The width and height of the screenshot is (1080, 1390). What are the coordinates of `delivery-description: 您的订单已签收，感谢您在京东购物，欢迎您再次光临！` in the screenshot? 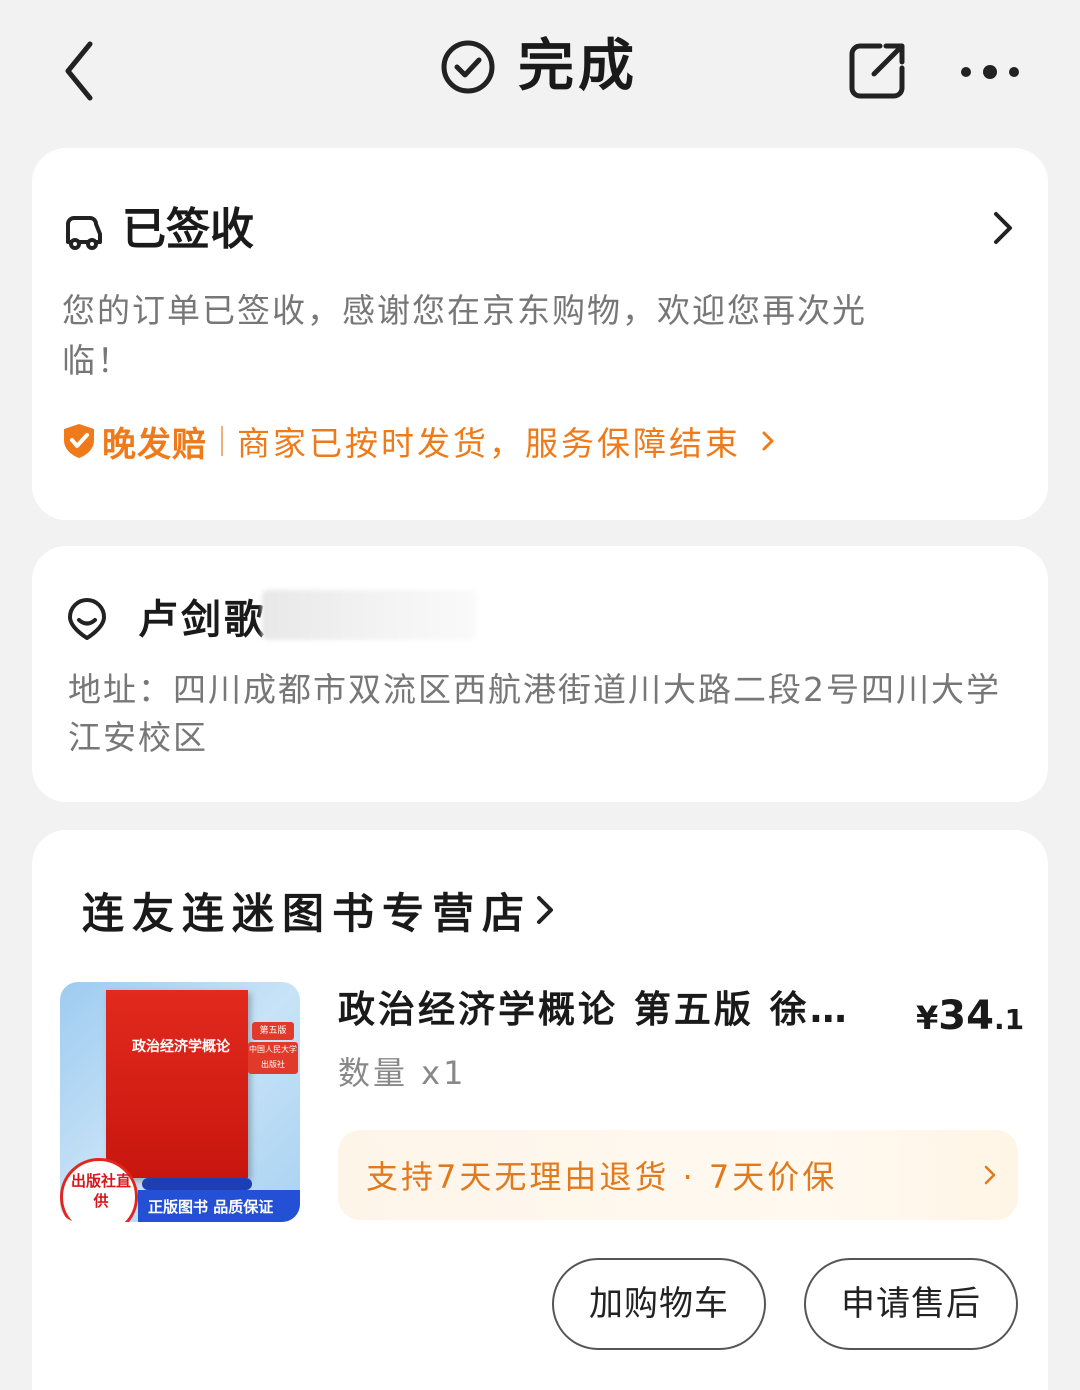 It's located at (464, 335).